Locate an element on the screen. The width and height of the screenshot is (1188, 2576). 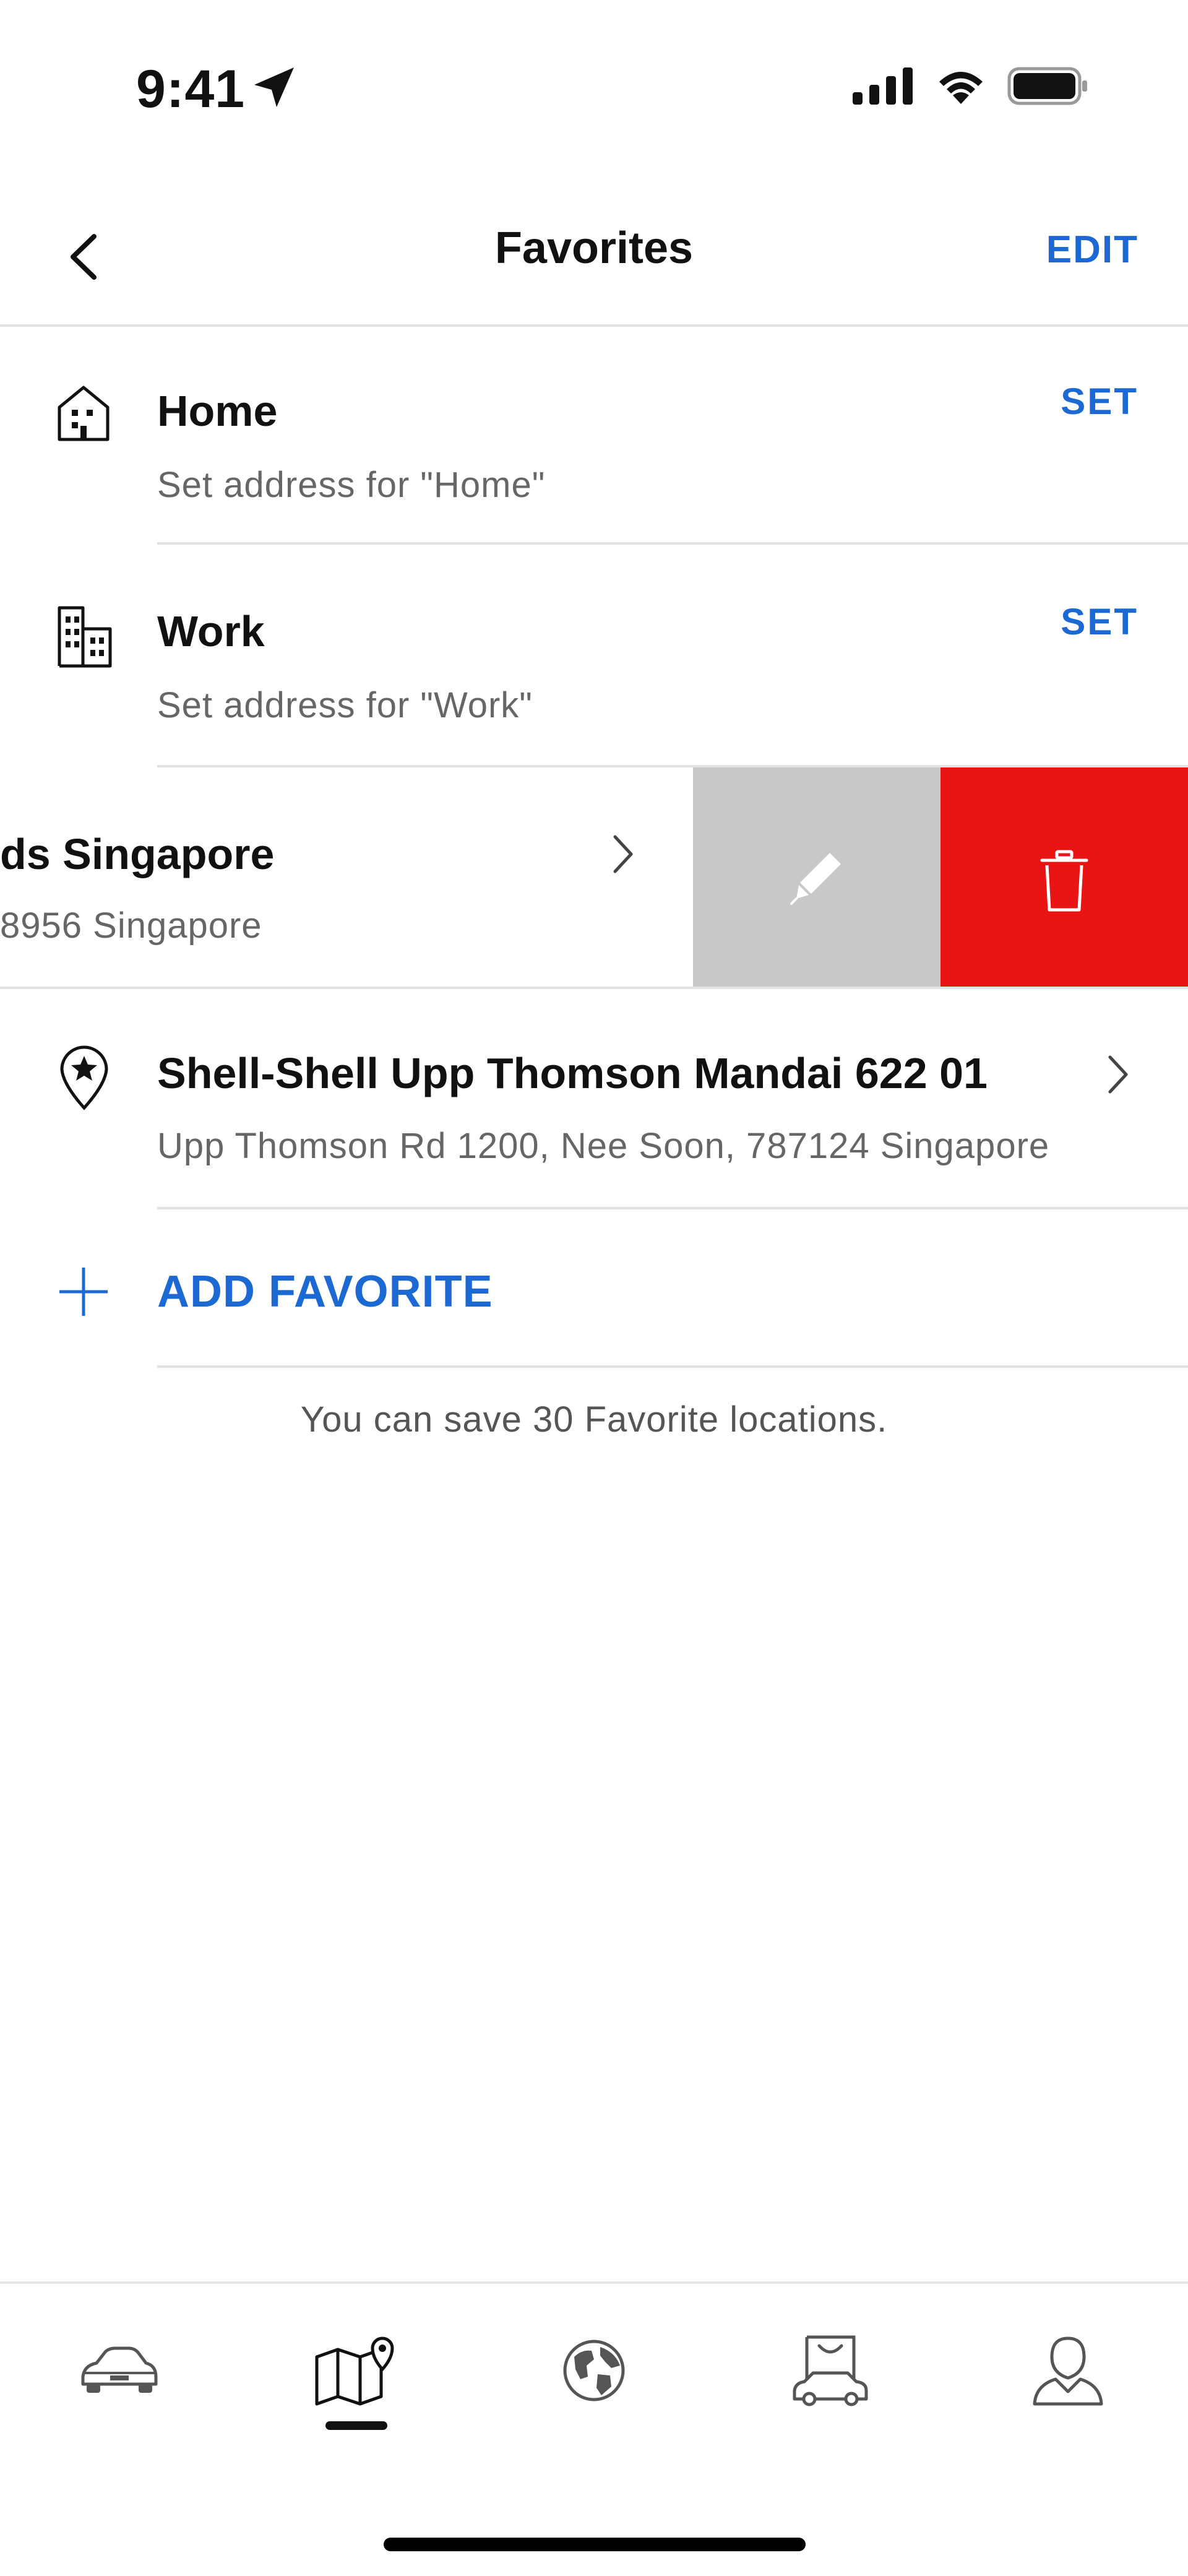
tab-shop is located at coordinates (830, 2370).